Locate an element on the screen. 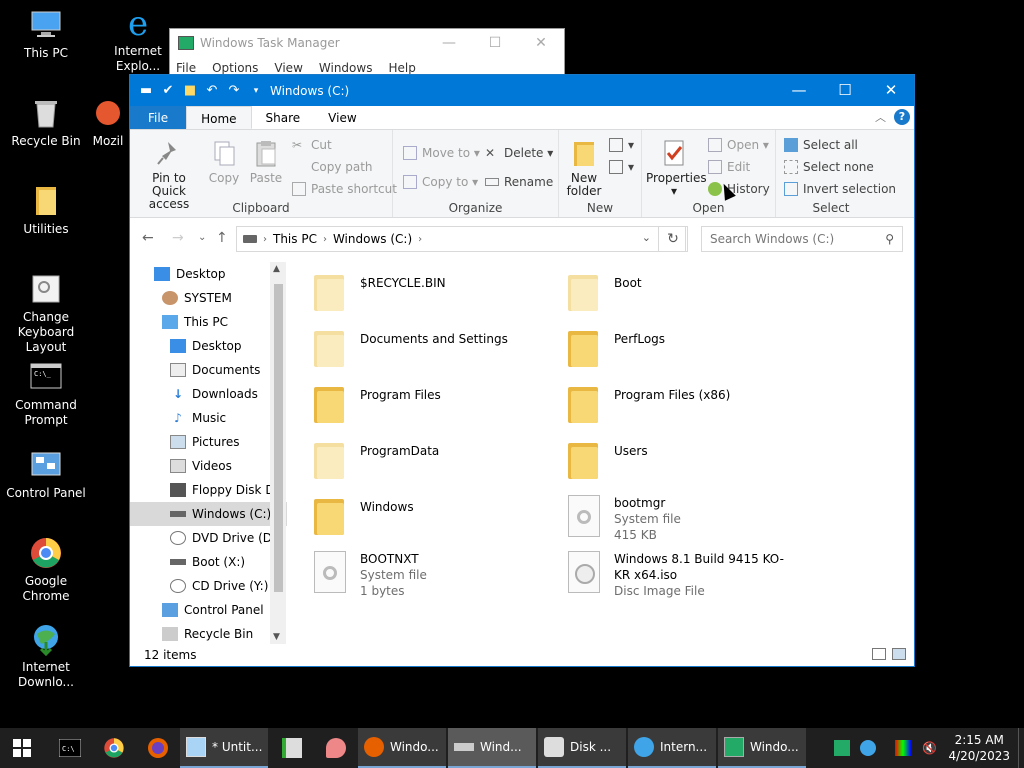  up-arrow-icon: ↑ is located at coordinates (222, 238).